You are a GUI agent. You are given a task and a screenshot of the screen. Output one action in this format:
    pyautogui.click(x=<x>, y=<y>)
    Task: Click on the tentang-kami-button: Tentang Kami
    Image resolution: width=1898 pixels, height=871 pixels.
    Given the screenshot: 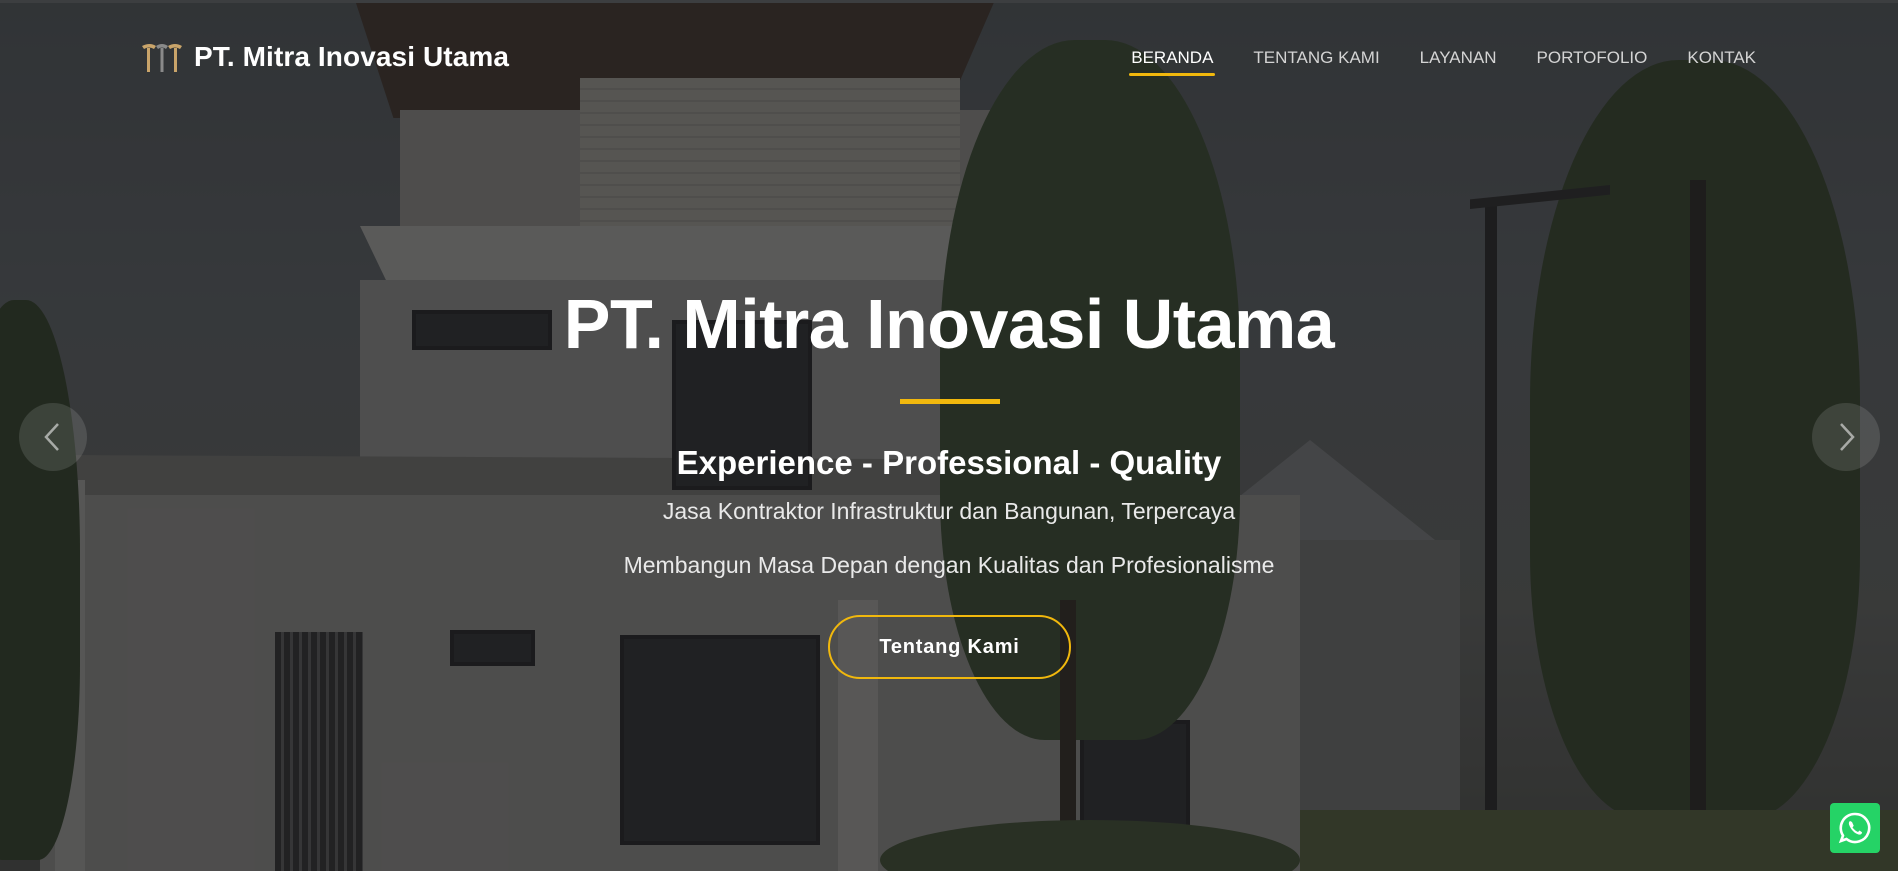 What is the action you would take?
    pyautogui.click(x=949, y=647)
    